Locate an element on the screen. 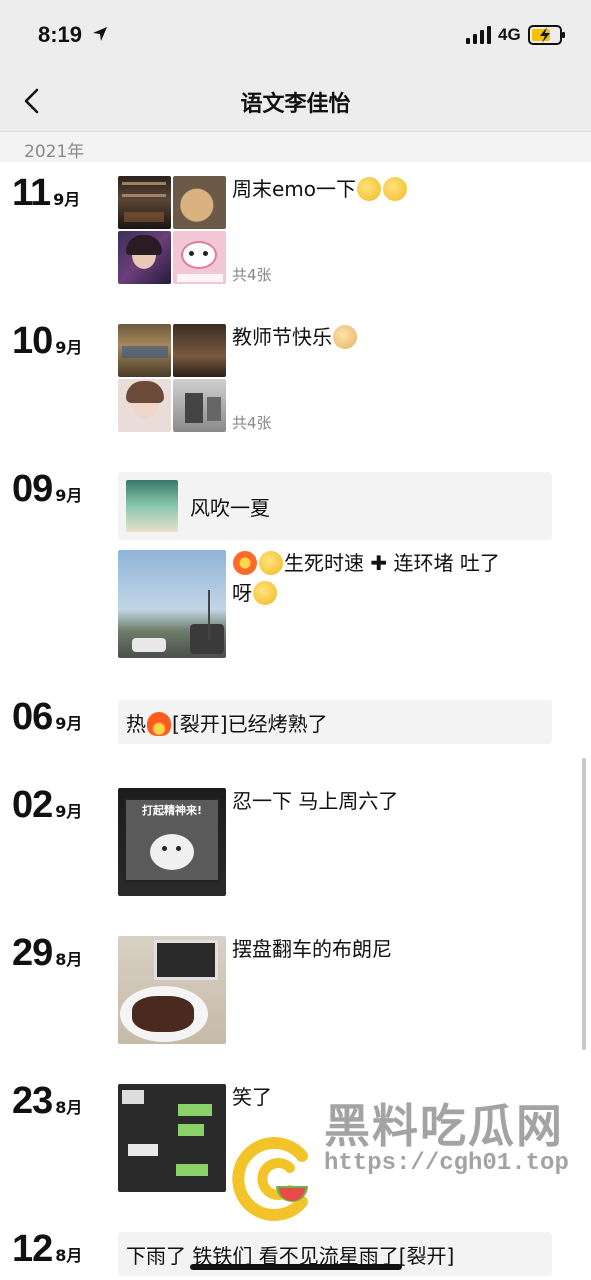 The image size is (591, 1280). caption-text-3: 呀 is located at coordinates (242, 593).